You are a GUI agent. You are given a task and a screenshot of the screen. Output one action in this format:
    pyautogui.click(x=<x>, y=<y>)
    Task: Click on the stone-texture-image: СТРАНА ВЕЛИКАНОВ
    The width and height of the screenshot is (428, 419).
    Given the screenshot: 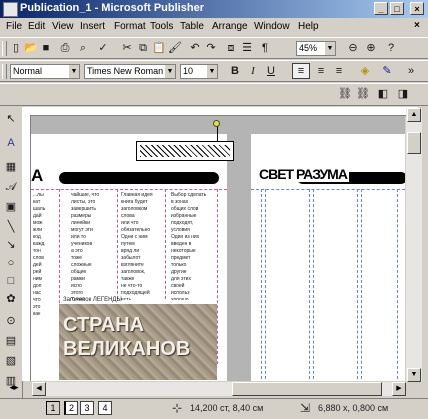 What is the action you would take?
    pyautogui.click(x=138, y=342)
    